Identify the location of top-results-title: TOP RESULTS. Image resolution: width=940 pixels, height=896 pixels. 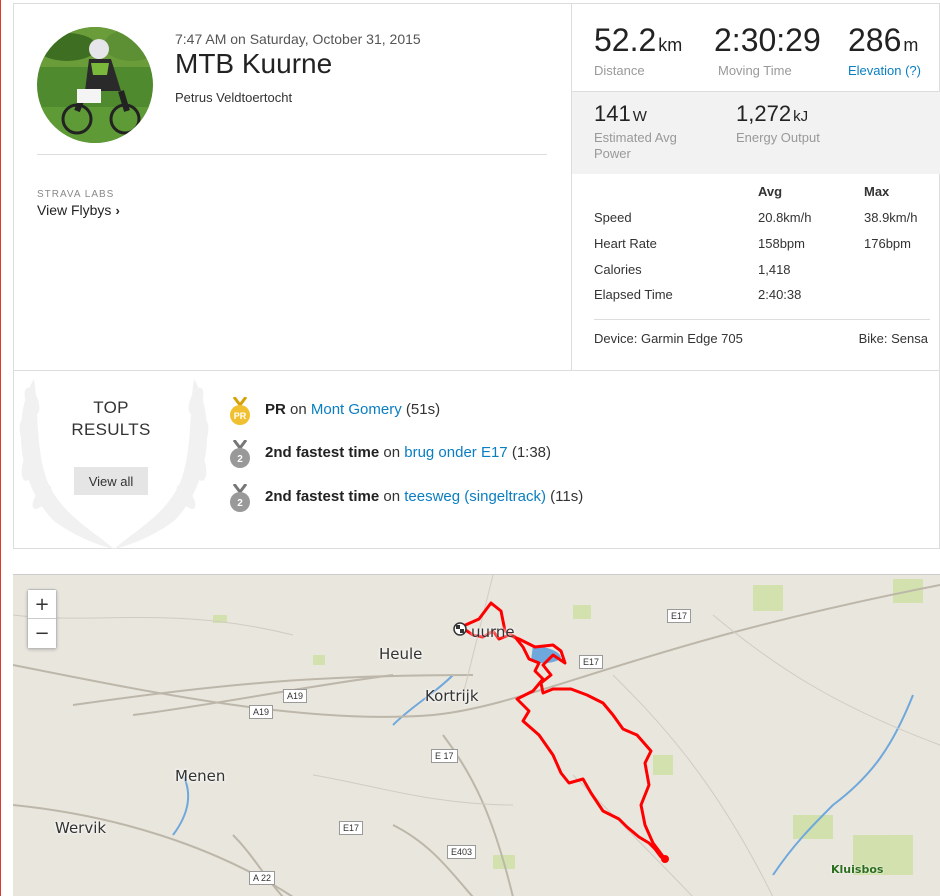
(111, 419).